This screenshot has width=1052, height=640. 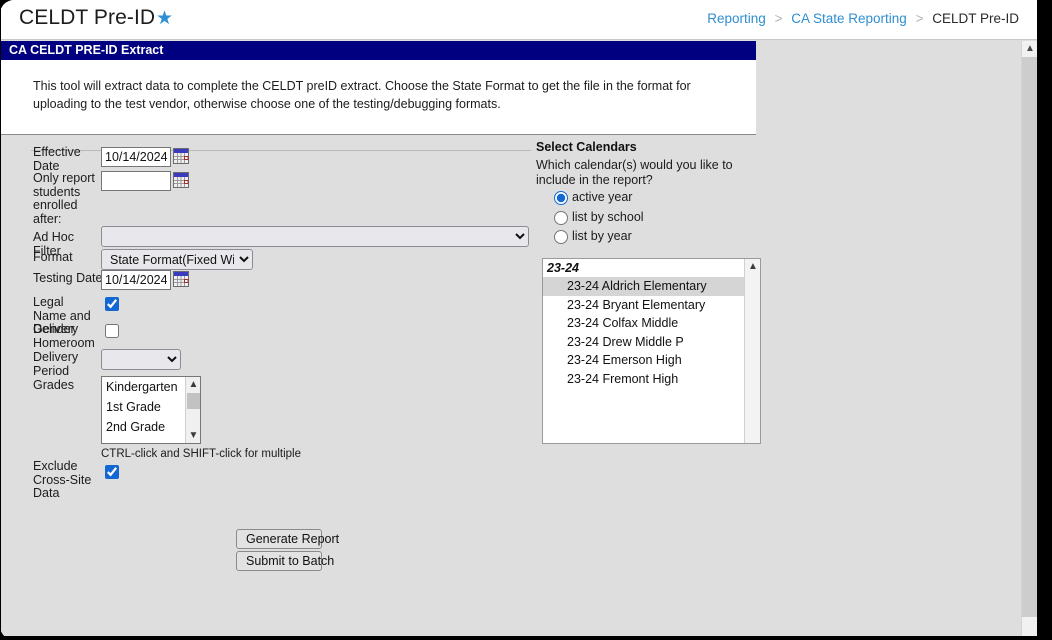 What do you see at coordinates (849, 18) in the screenshot?
I see `breadcrumb-item-ca-state-reporting: CA State Reporting` at bounding box center [849, 18].